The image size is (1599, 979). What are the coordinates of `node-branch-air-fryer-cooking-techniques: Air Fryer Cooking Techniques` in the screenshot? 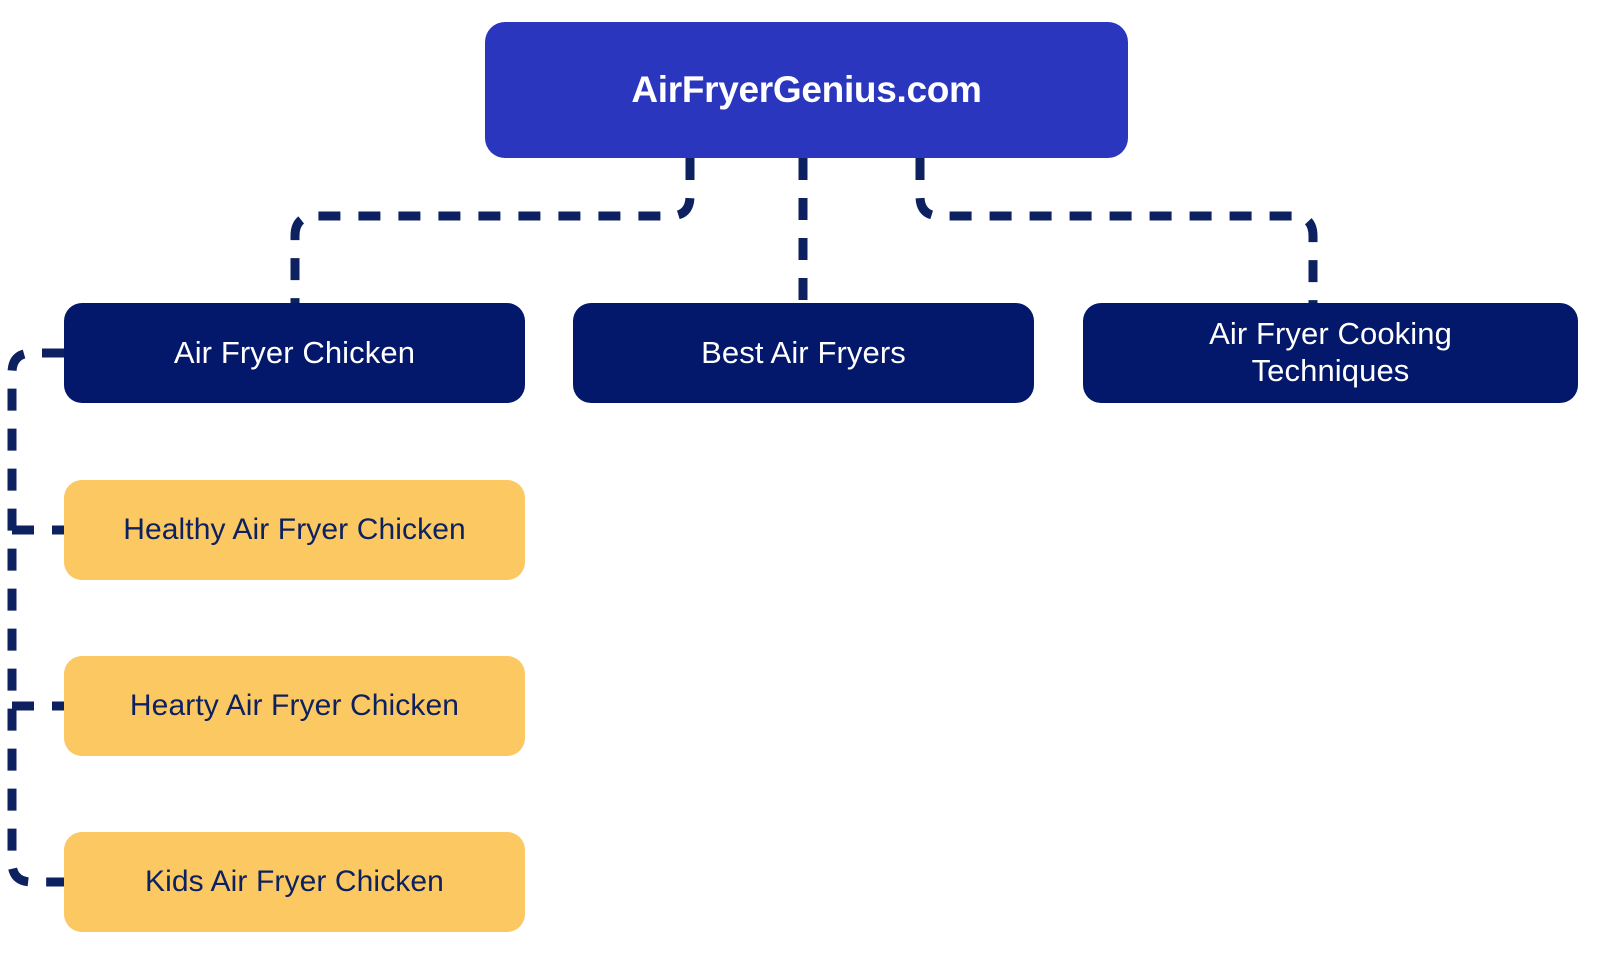 It's located at (1330, 353).